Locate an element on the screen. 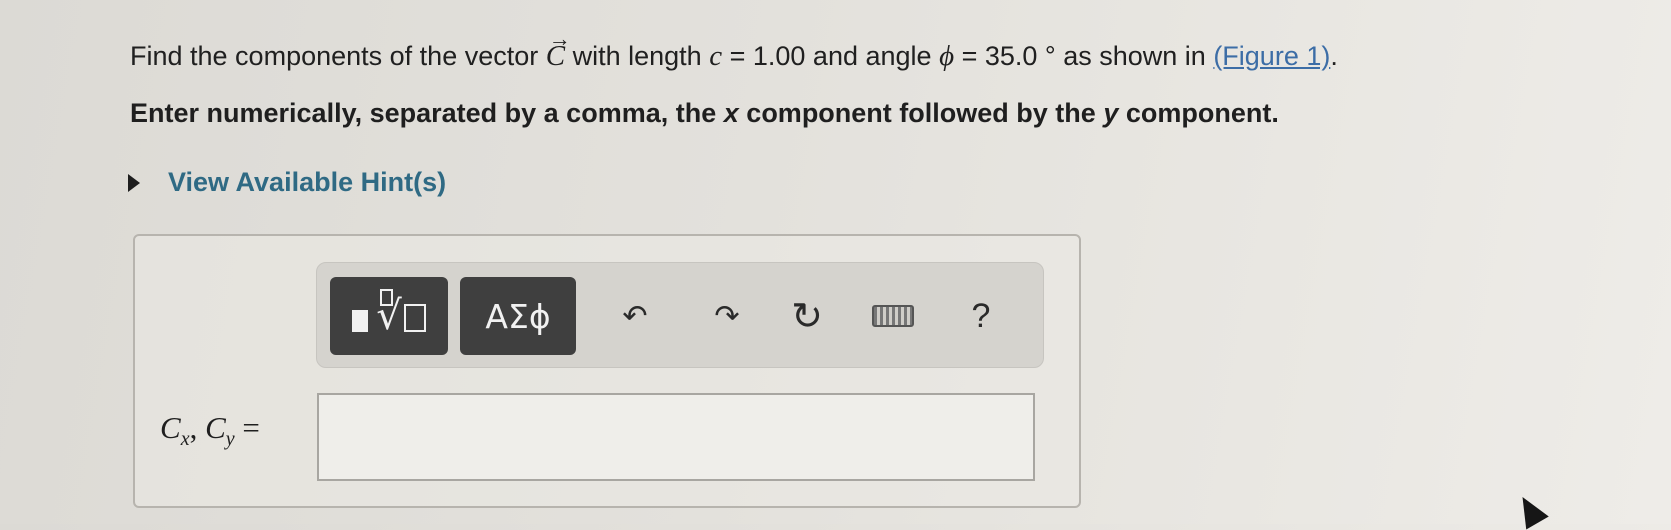  vector-c-symbol: C → is located at coordinates (558, 49).